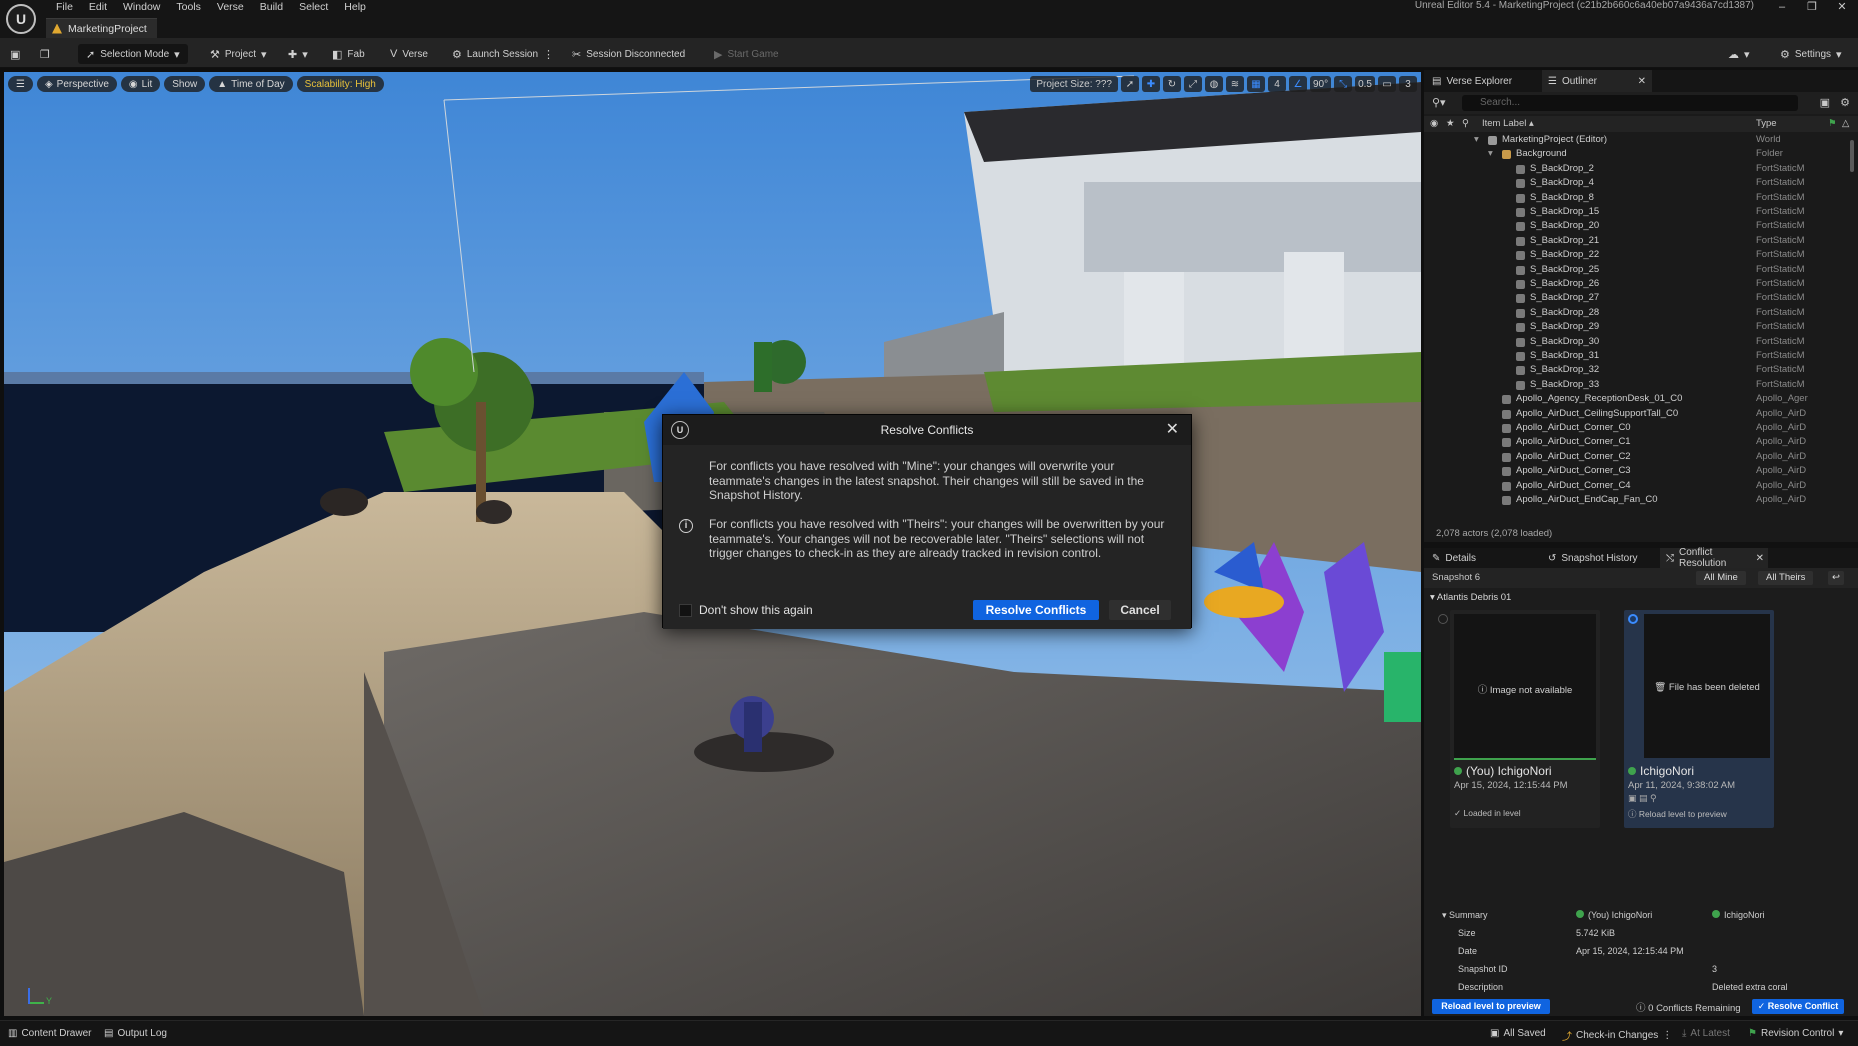 Image resolution: width=1858 pixels, height=1046 pixels. What do you see at coordinates (1465, 123) in the screenshot?
I see `pin-icon: ⚲` at bounding box center [1465, 123].